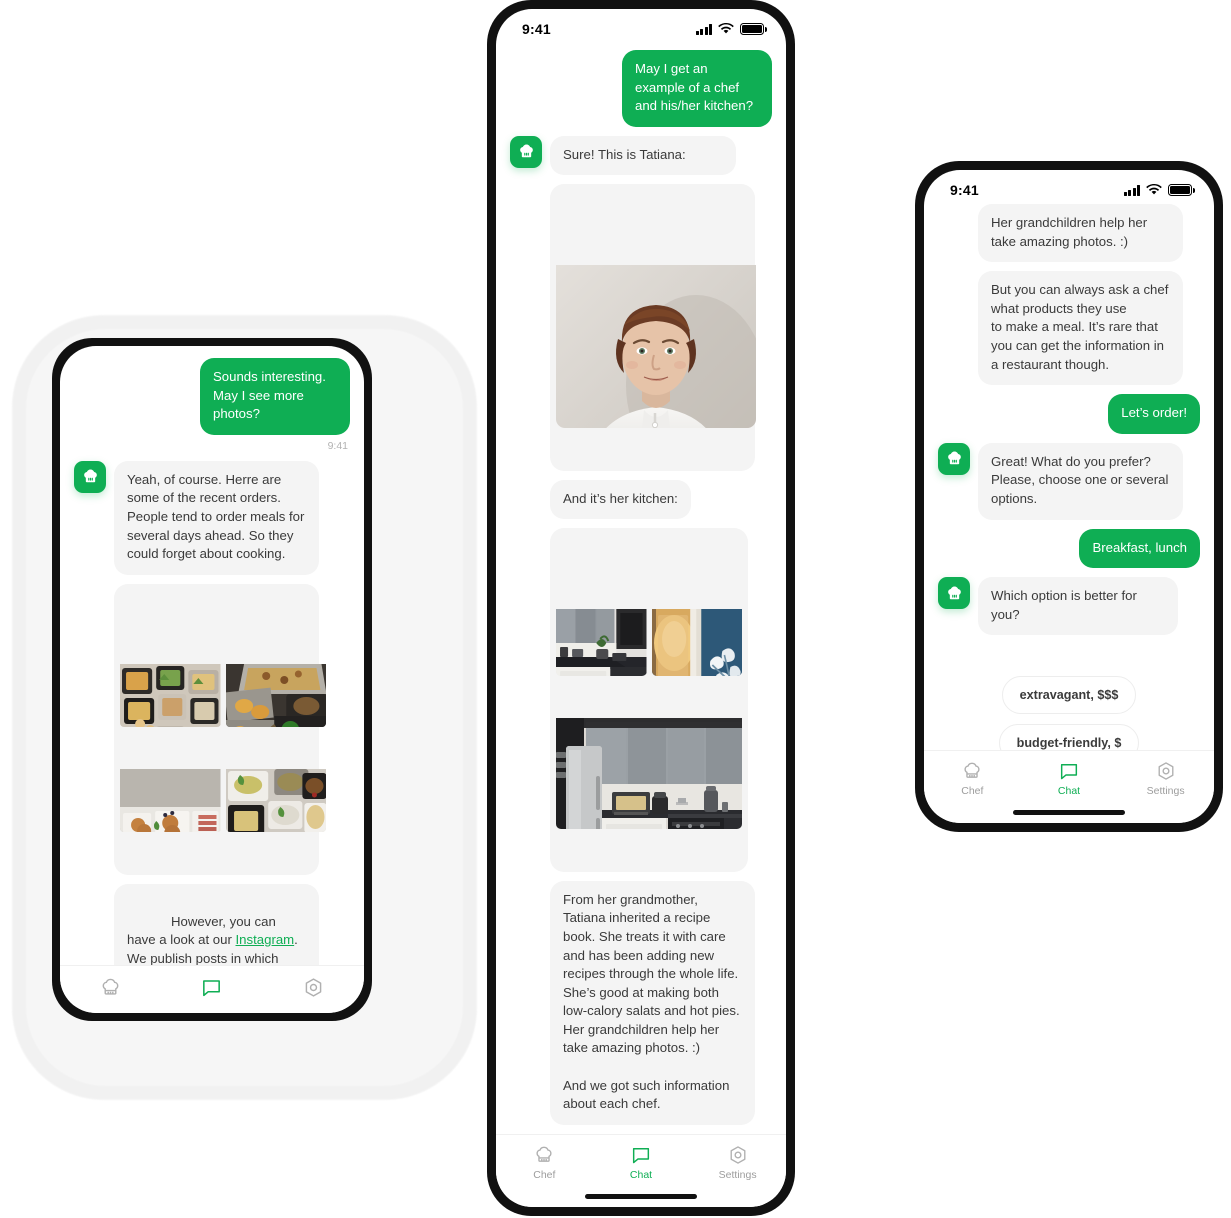 The width and height of the screenshot is (1231, 1218). Describe the element at coordinates (1139, 548) in the screenshot. I see `chat-bubble-outgoing: Breakfast, lunch` at that location.